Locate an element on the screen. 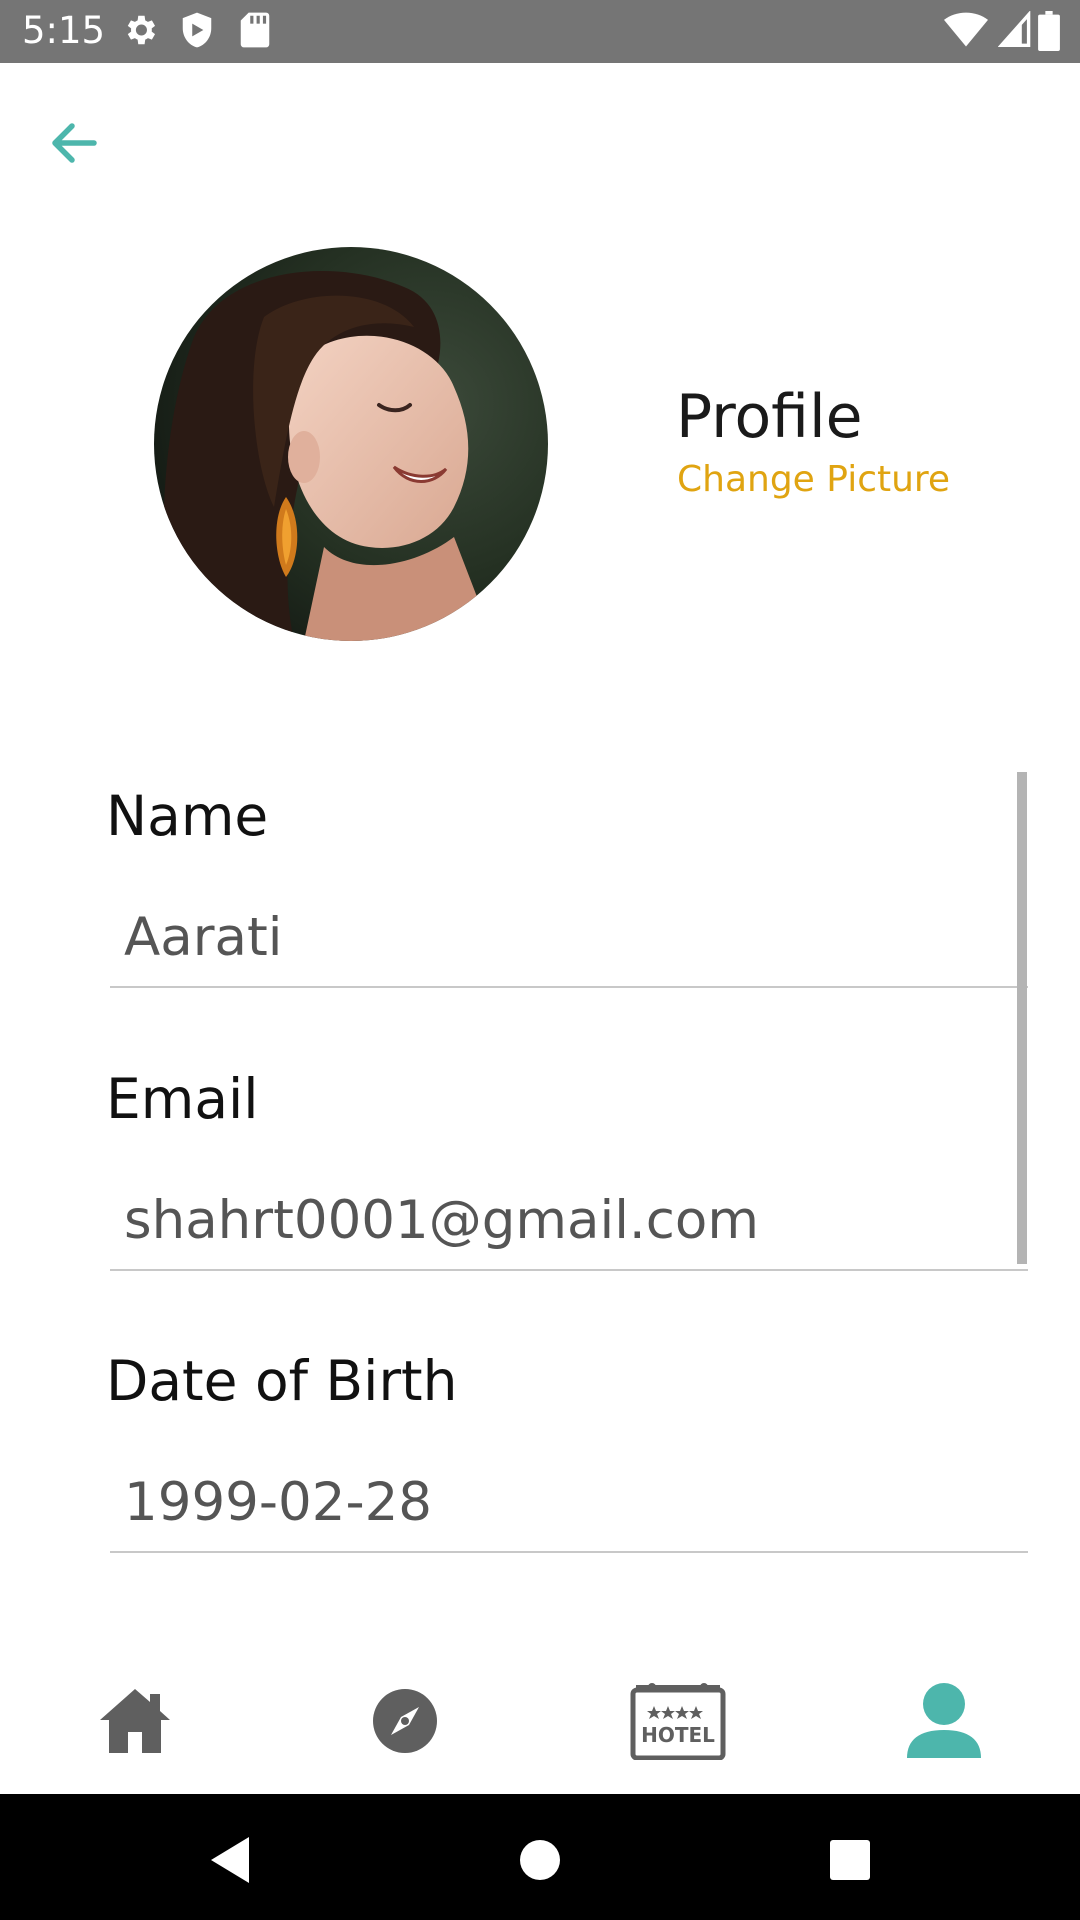  arrow-left-icon is located at coordinates (73, 145).